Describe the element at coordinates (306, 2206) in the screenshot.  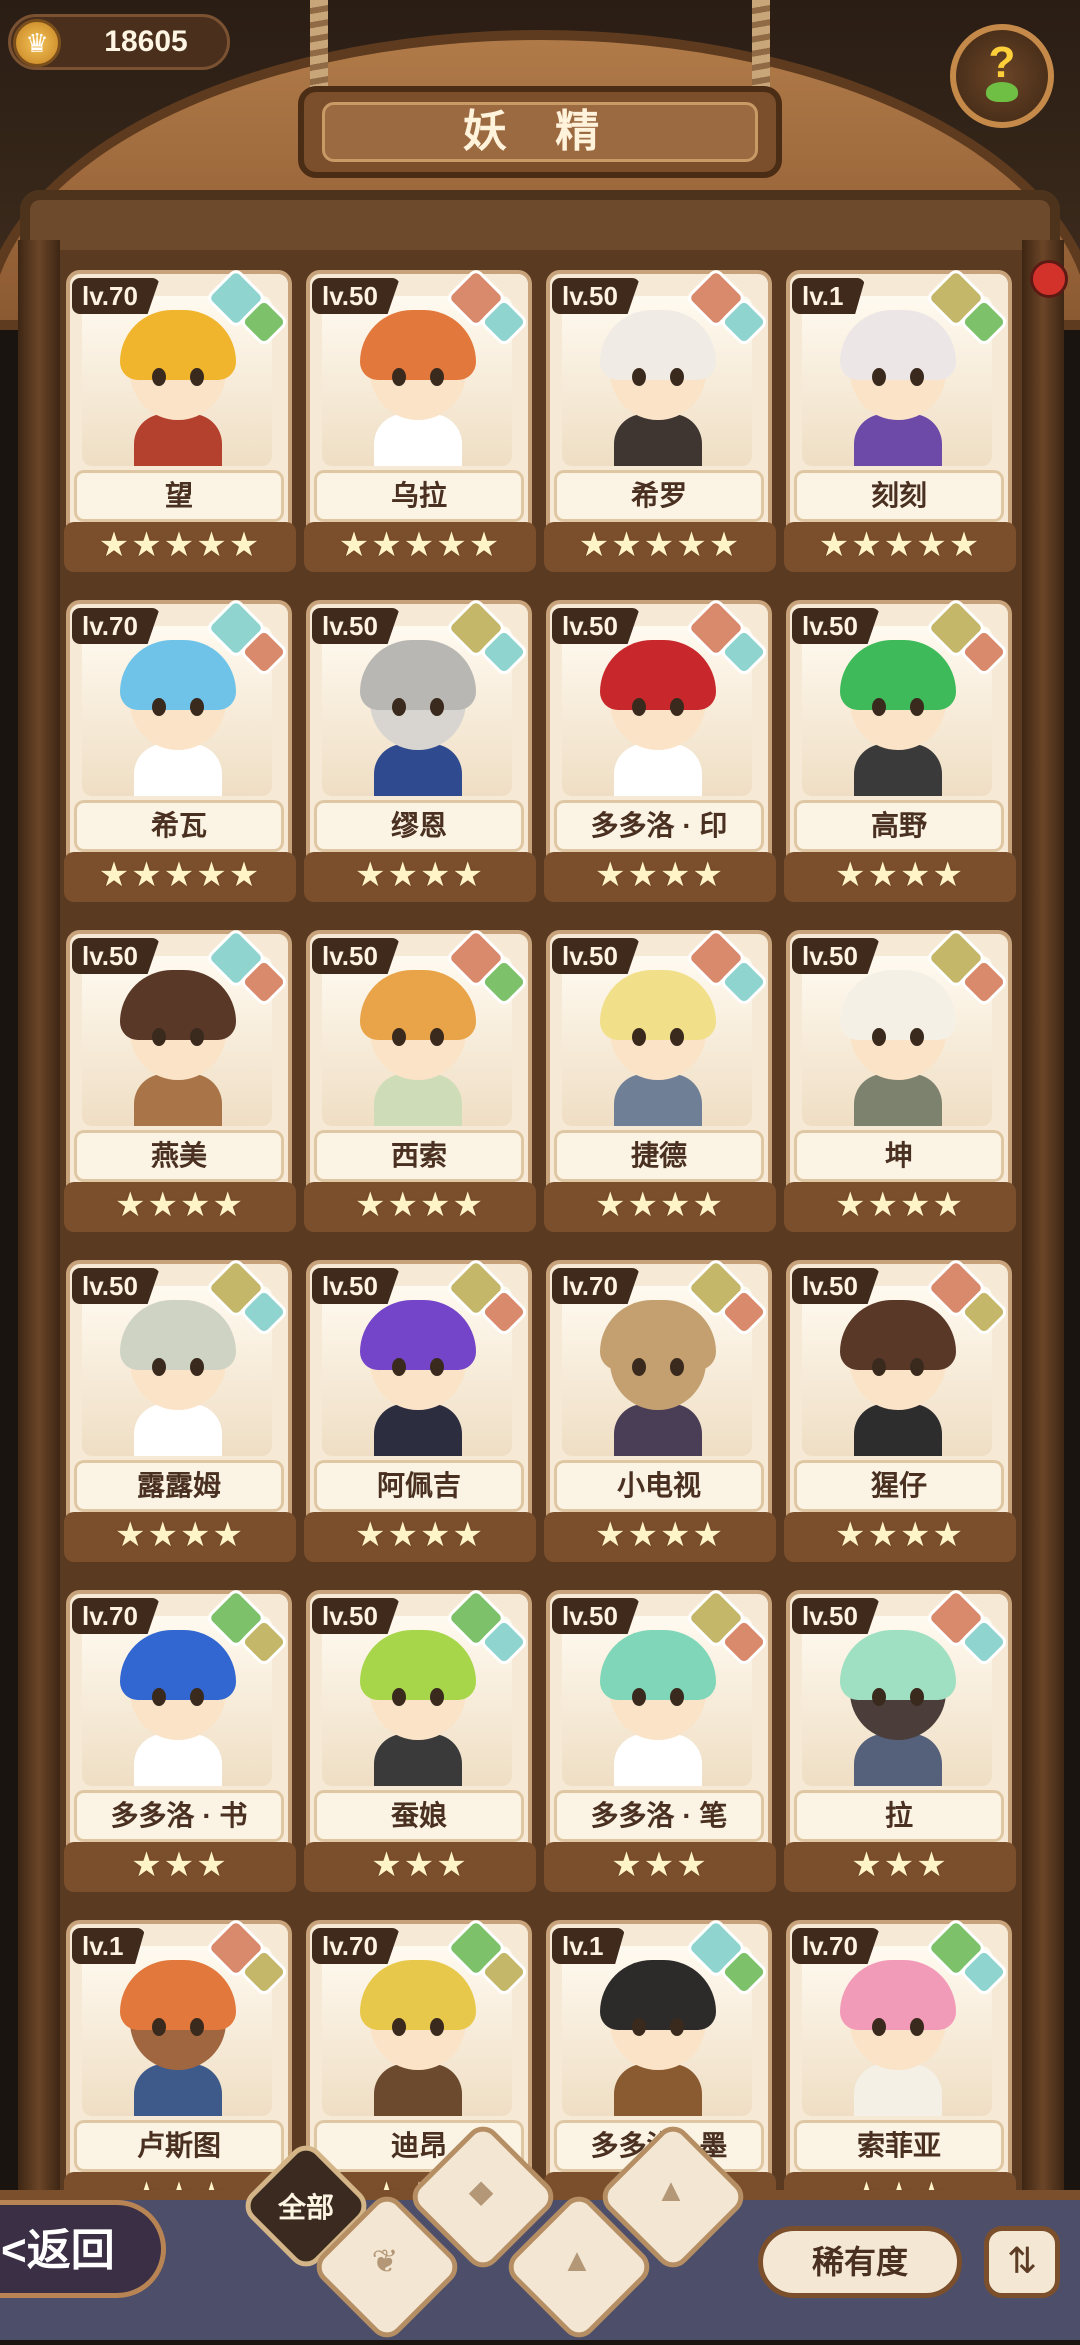
I see `tab-all-label: 全部` at that location.